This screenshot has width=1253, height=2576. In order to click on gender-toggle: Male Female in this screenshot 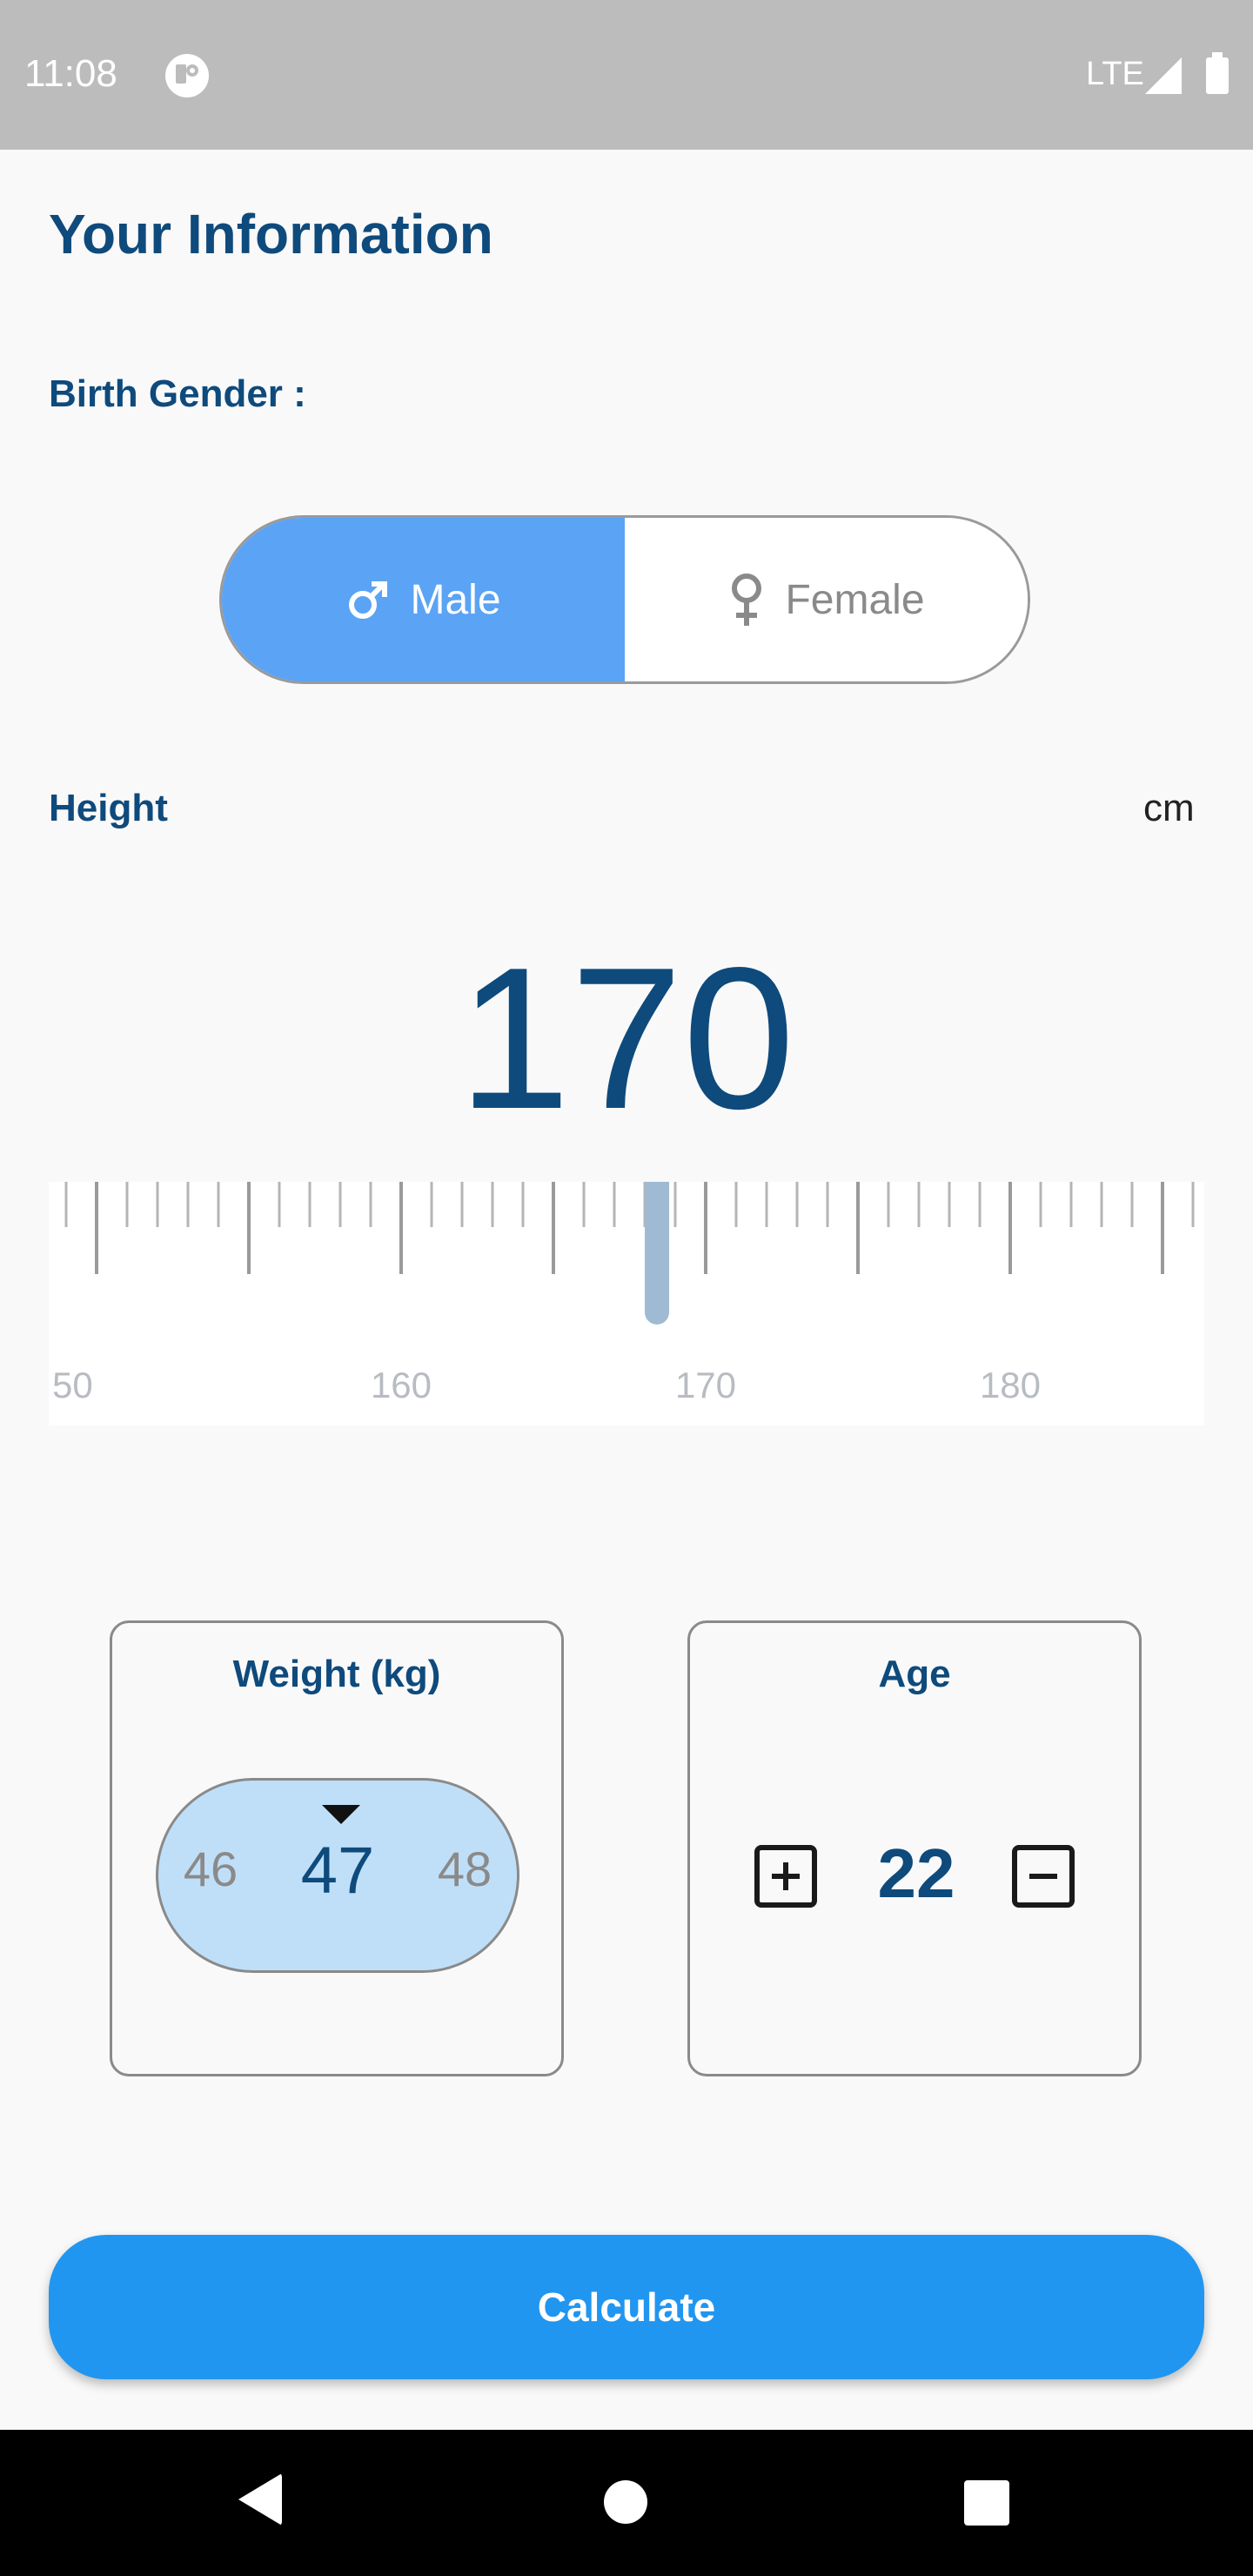, I will do `click(624, 600)`.